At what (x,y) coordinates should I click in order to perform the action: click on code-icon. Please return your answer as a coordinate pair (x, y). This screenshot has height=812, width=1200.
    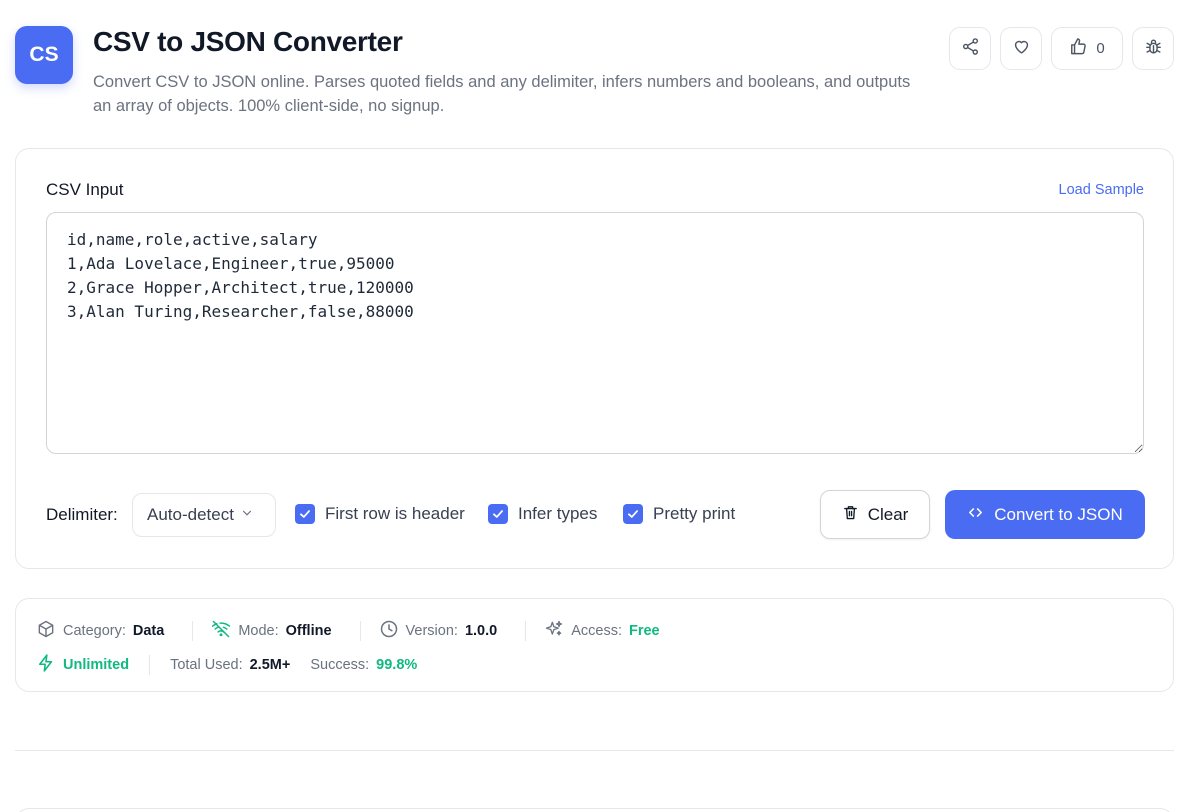
    Looking at the image, I should click on (975, 515).